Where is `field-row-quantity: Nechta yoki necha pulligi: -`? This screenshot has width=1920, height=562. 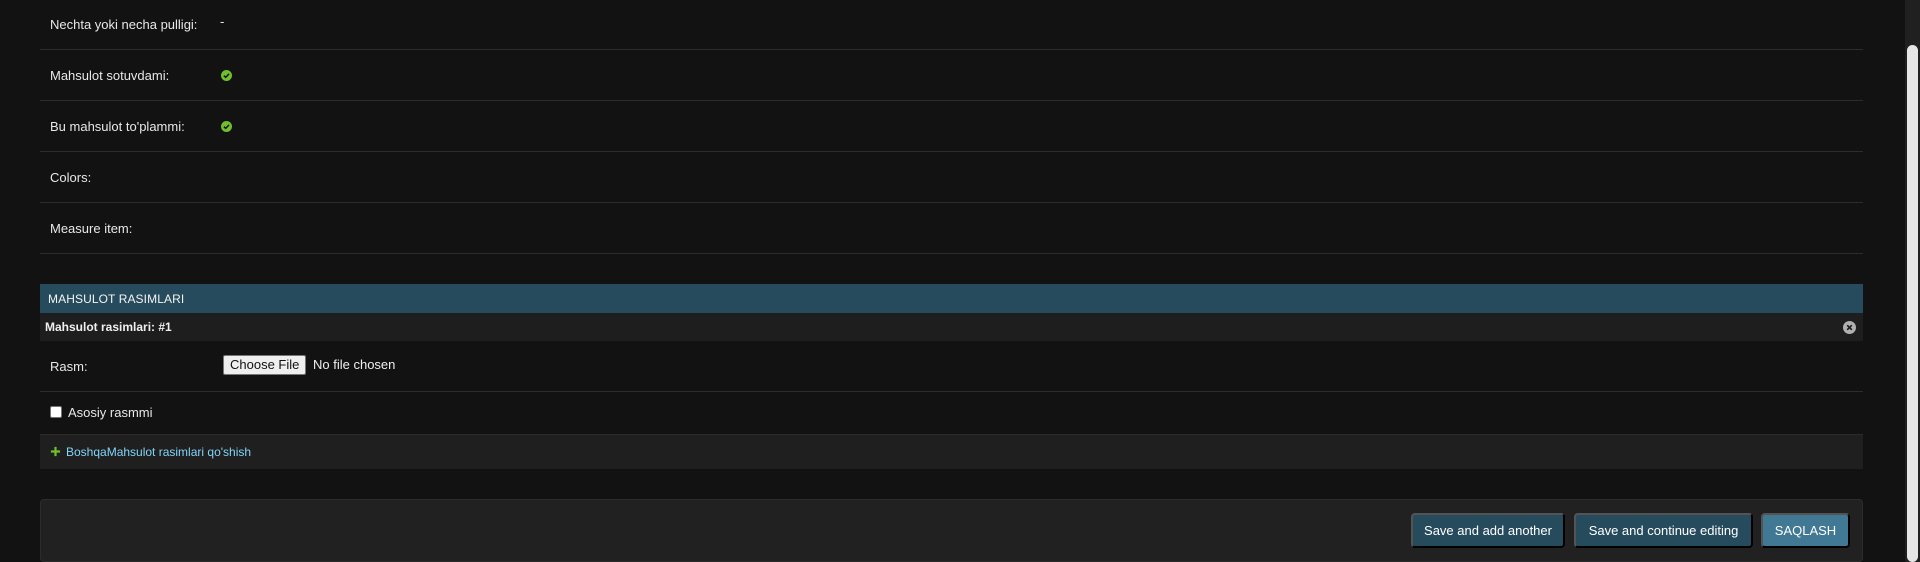
field-row-quantity: Nechta yoki necha pulligi: - is located at coordinates (951, 25).